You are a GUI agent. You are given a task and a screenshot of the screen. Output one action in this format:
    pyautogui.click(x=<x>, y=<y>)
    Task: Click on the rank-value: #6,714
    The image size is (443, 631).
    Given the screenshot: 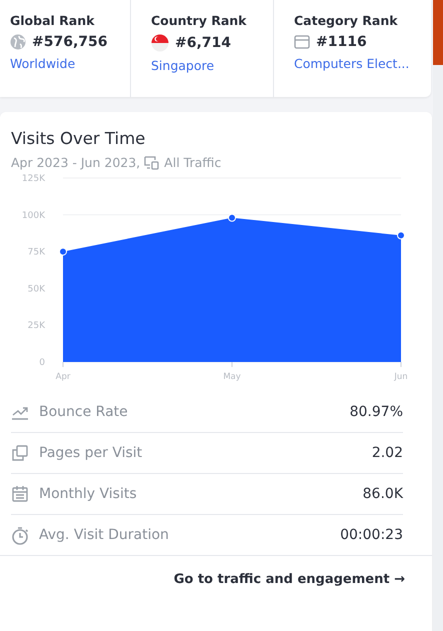 What is the action you would take?
    pyautogui.click(x=203, y=43)
    